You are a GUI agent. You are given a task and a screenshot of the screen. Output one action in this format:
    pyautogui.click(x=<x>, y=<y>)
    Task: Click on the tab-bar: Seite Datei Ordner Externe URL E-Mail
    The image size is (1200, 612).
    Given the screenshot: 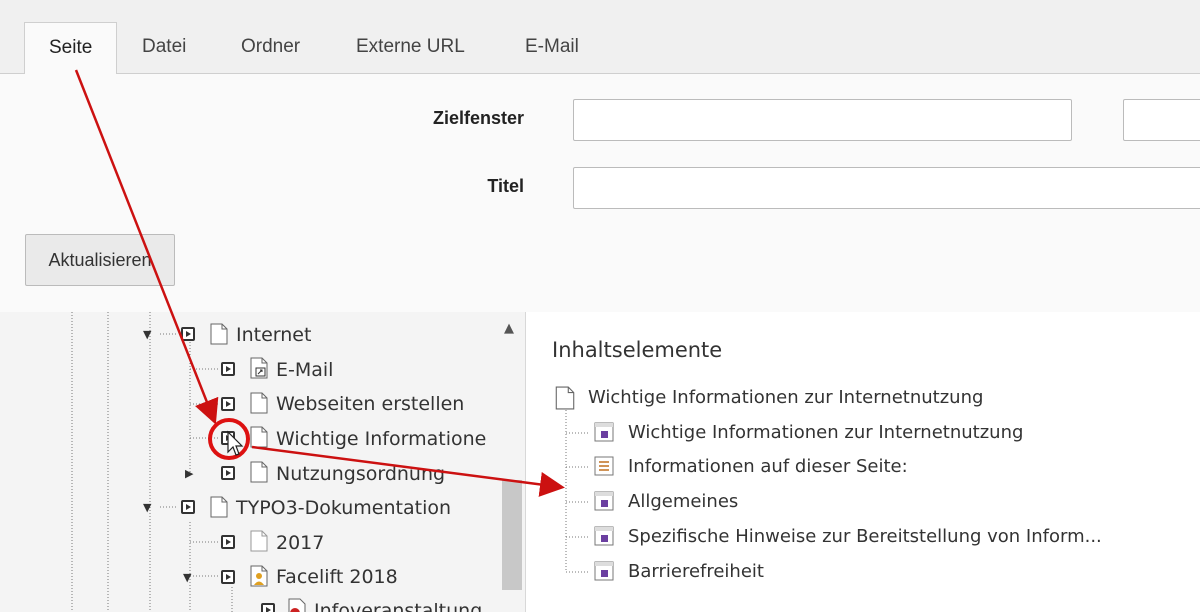 What is the action you would take?
    pyautogui.click(x=600, y=37)
    